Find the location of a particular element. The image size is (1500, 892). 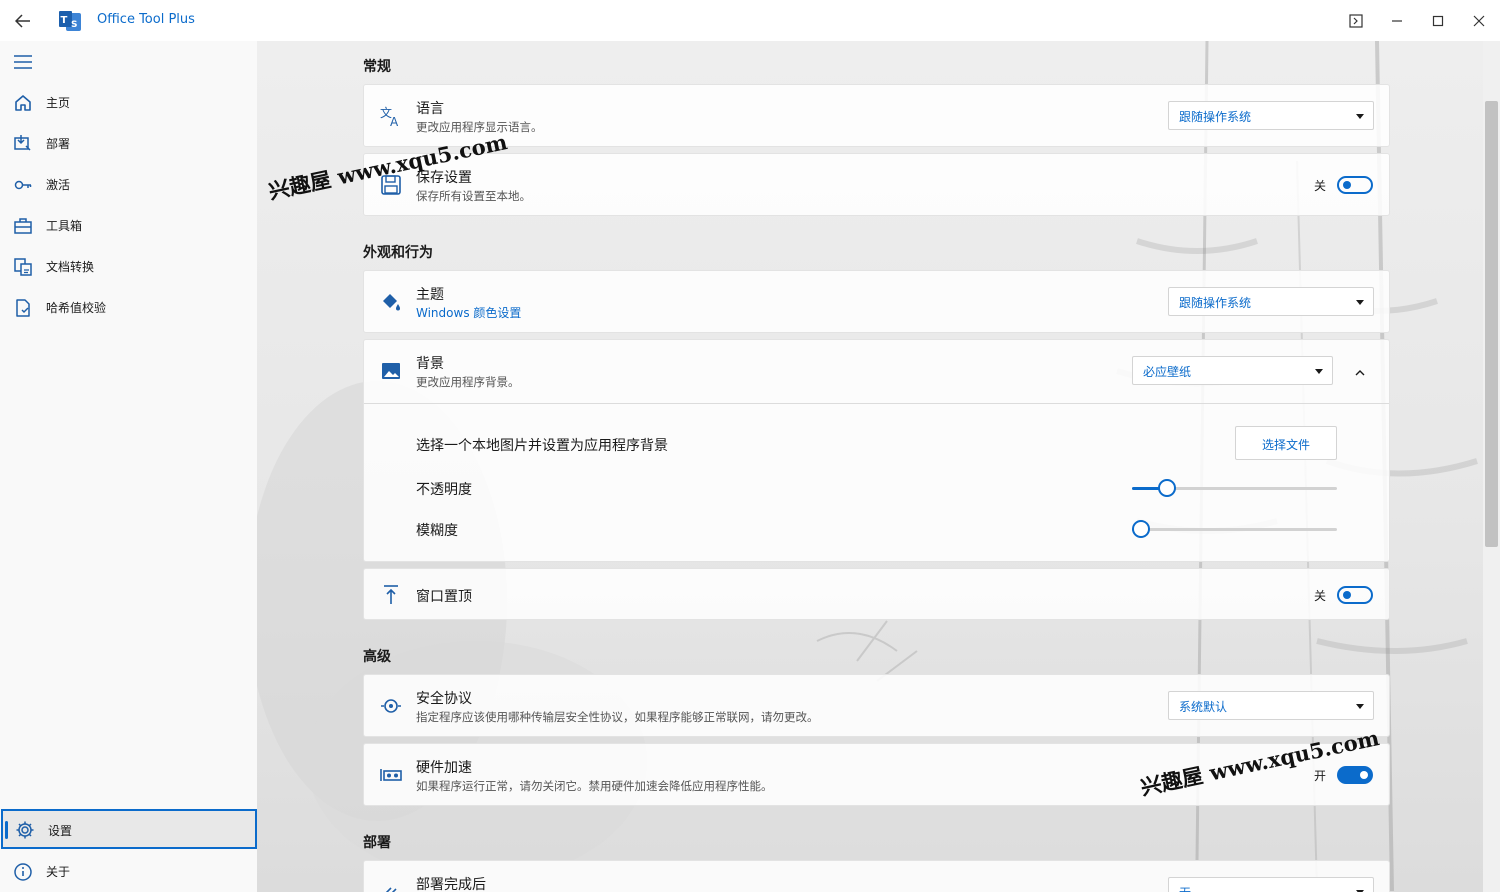

info-icon is located at coordinates (23, 872).